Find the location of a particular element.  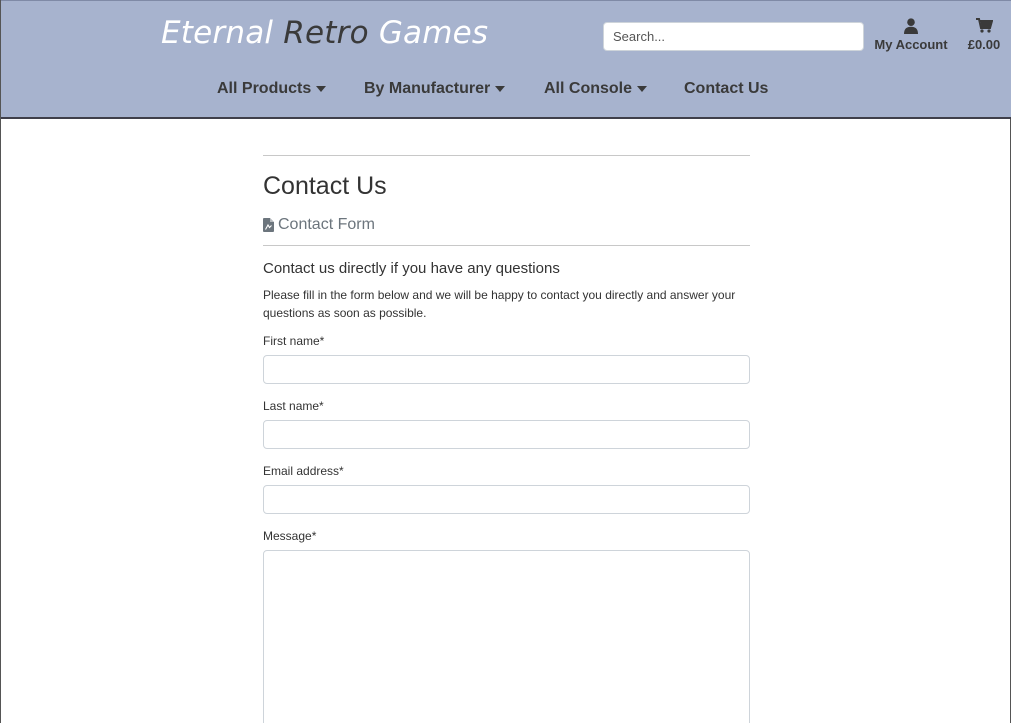

cart-icon is located at coordinates (984, 26).